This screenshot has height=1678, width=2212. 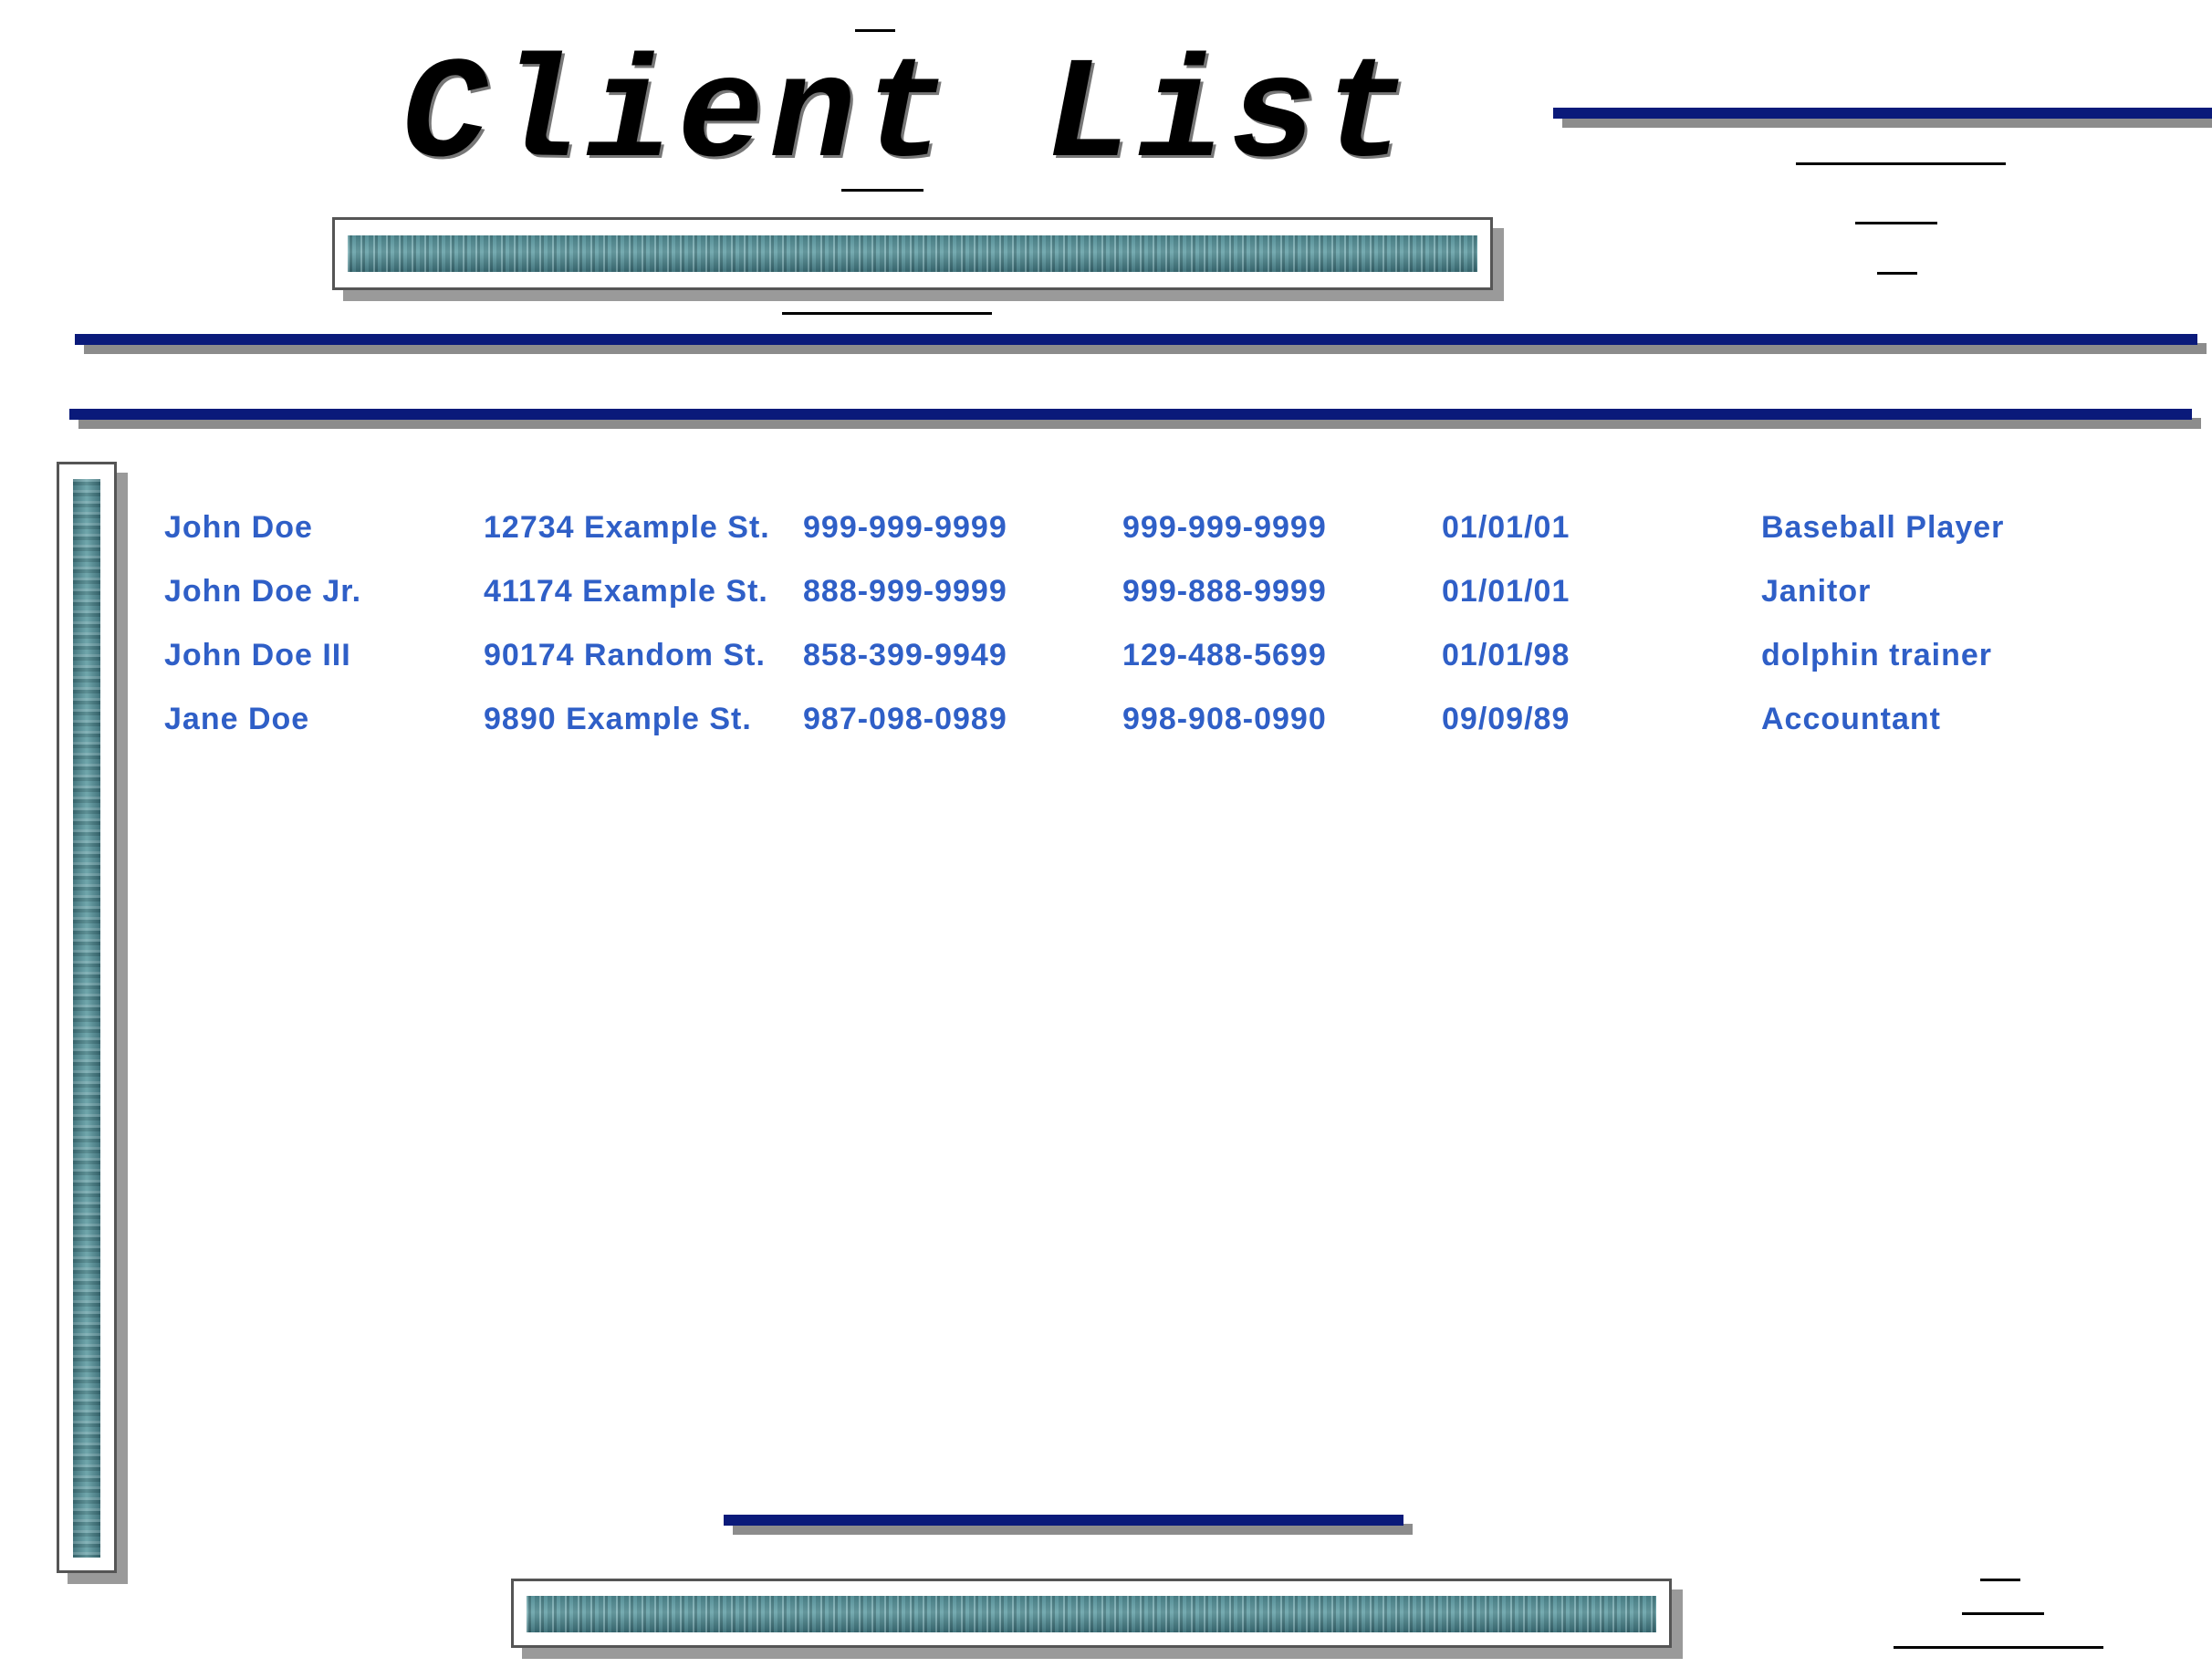 I want to click on top-banner-texture, so click(x=912, y=254).